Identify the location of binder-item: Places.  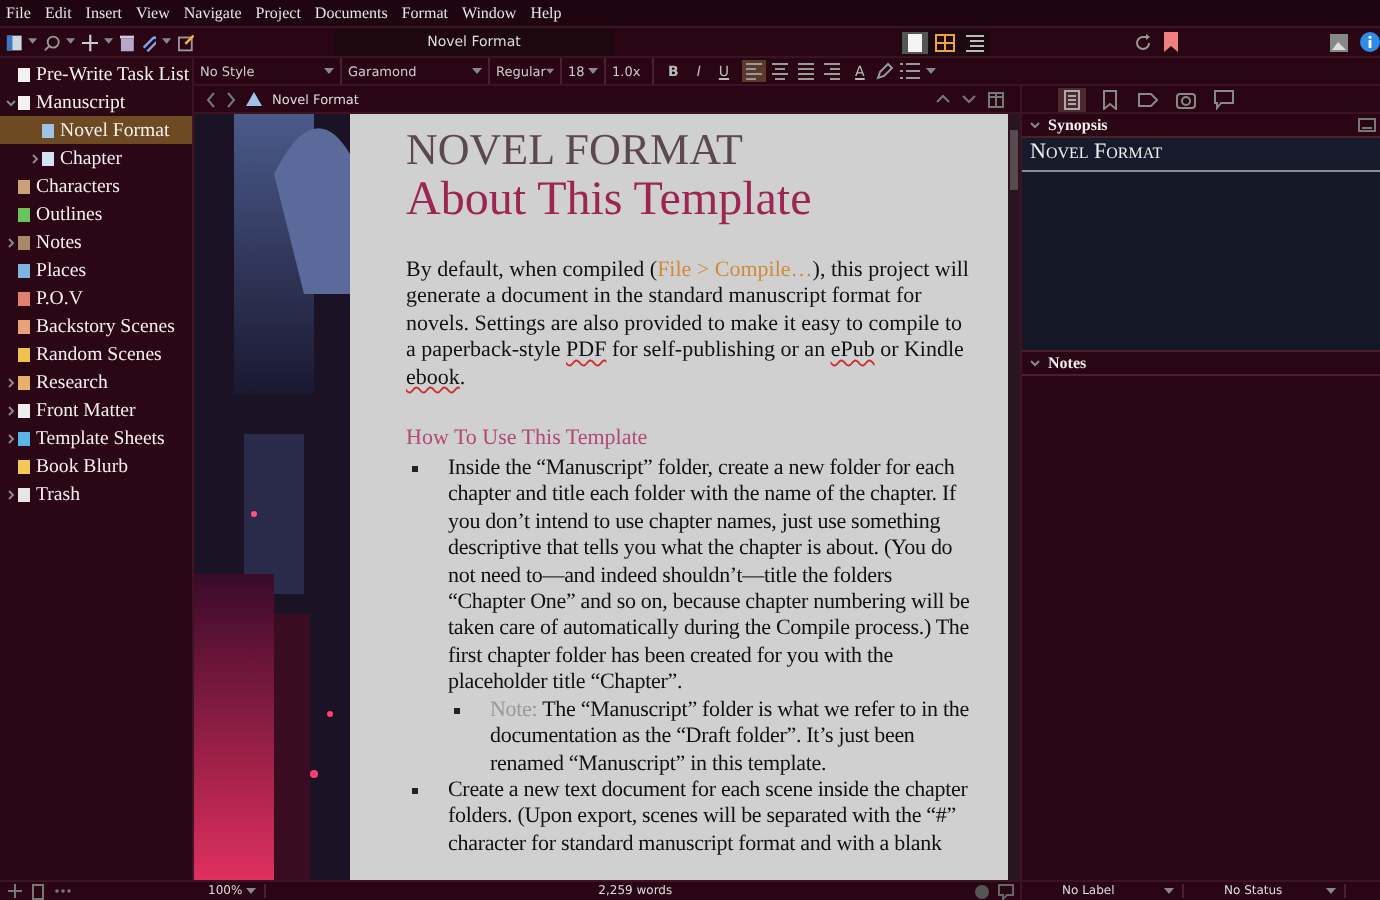
(96, 270).